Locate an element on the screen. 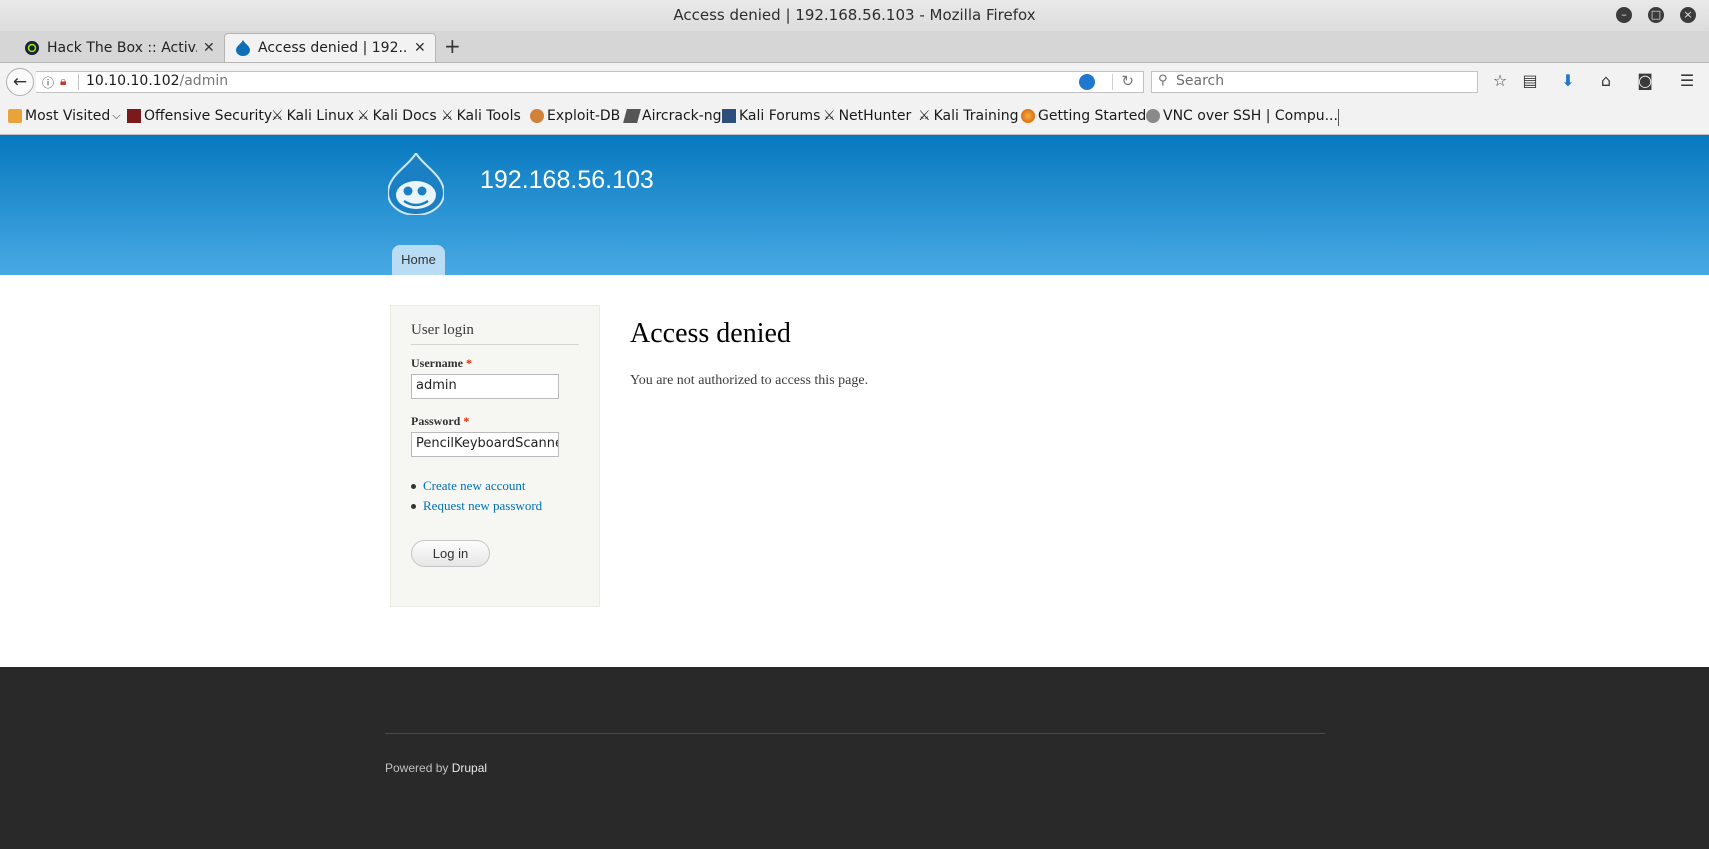  reload-icon: ↻ is located at coordinates (1127, 81).